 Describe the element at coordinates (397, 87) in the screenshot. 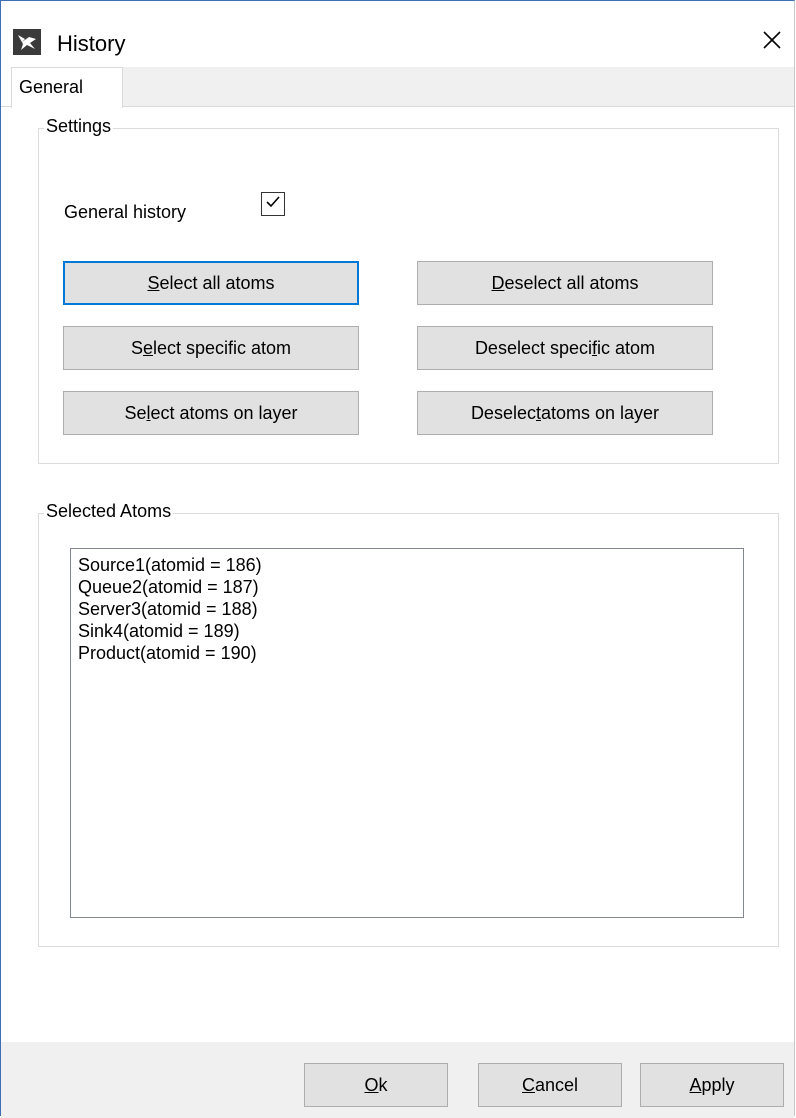

I see `tab-strip: General` at that location.